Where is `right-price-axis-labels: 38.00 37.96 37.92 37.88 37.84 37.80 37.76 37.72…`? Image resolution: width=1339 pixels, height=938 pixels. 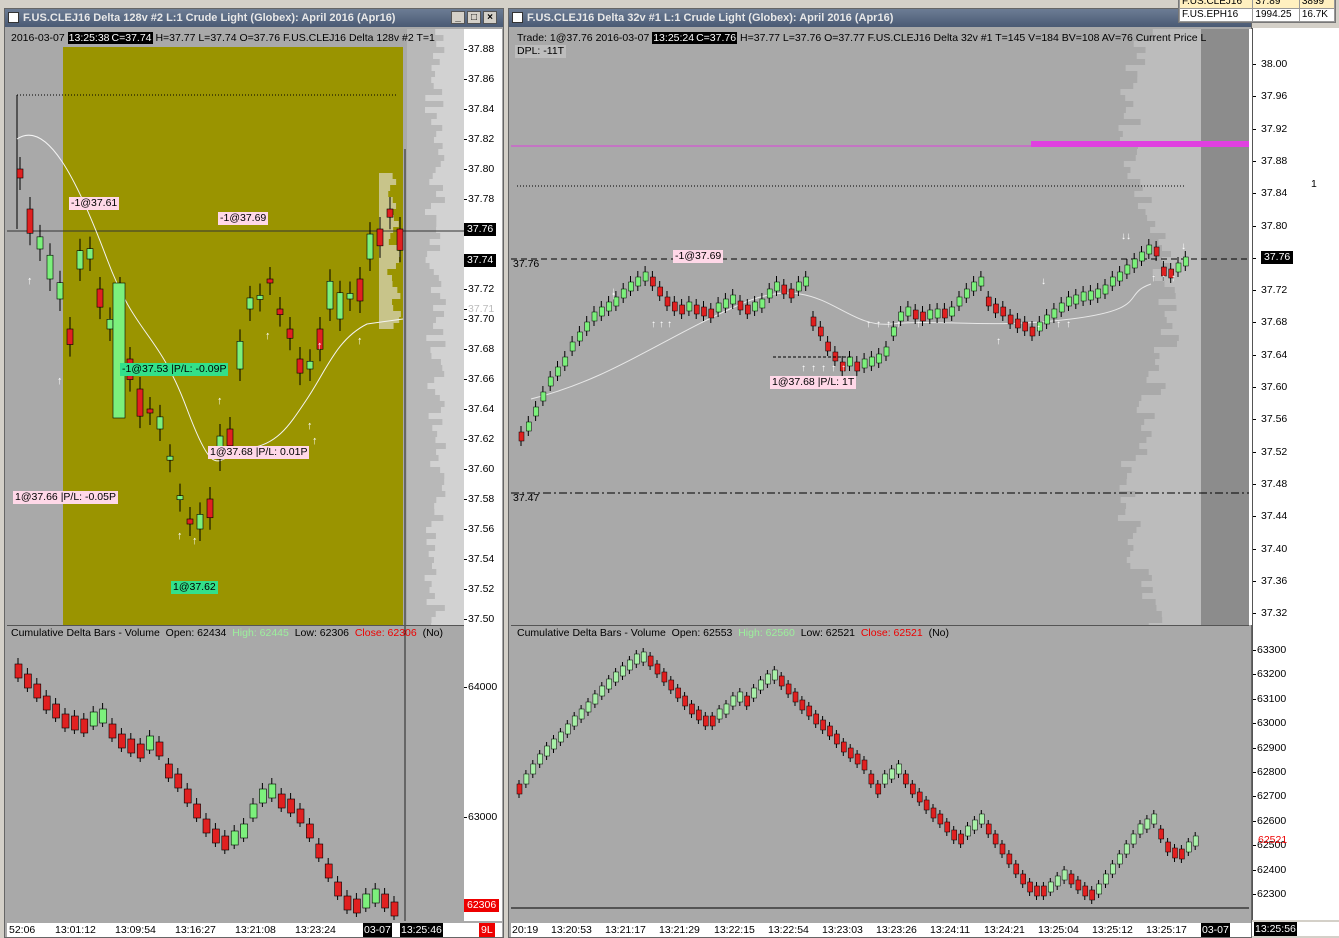 right-price-axis-labels: 38.00 37.96 37.92 37.88 37.84 37.80 37.76 37.72… is located at coordinates (1295, 326).